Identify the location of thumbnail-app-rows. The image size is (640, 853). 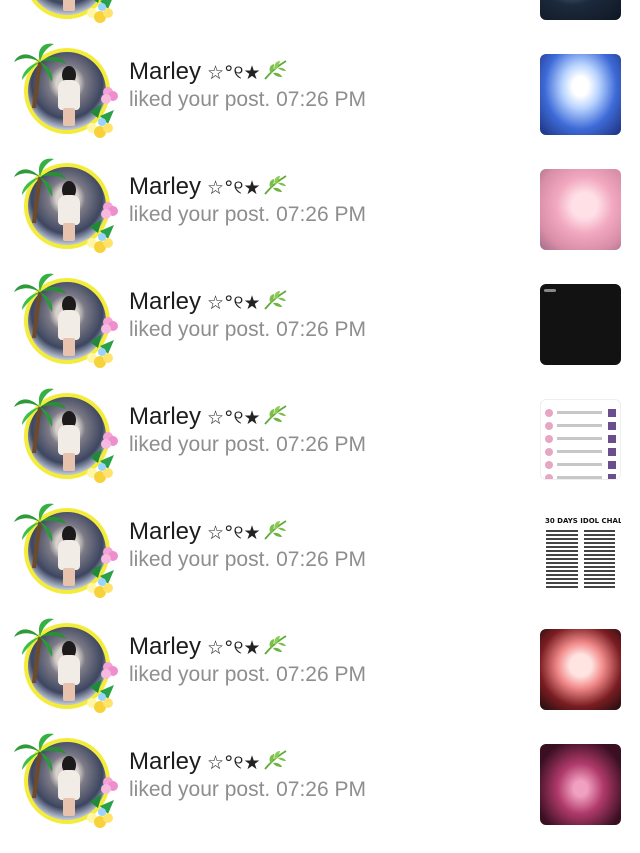
(580, 439).